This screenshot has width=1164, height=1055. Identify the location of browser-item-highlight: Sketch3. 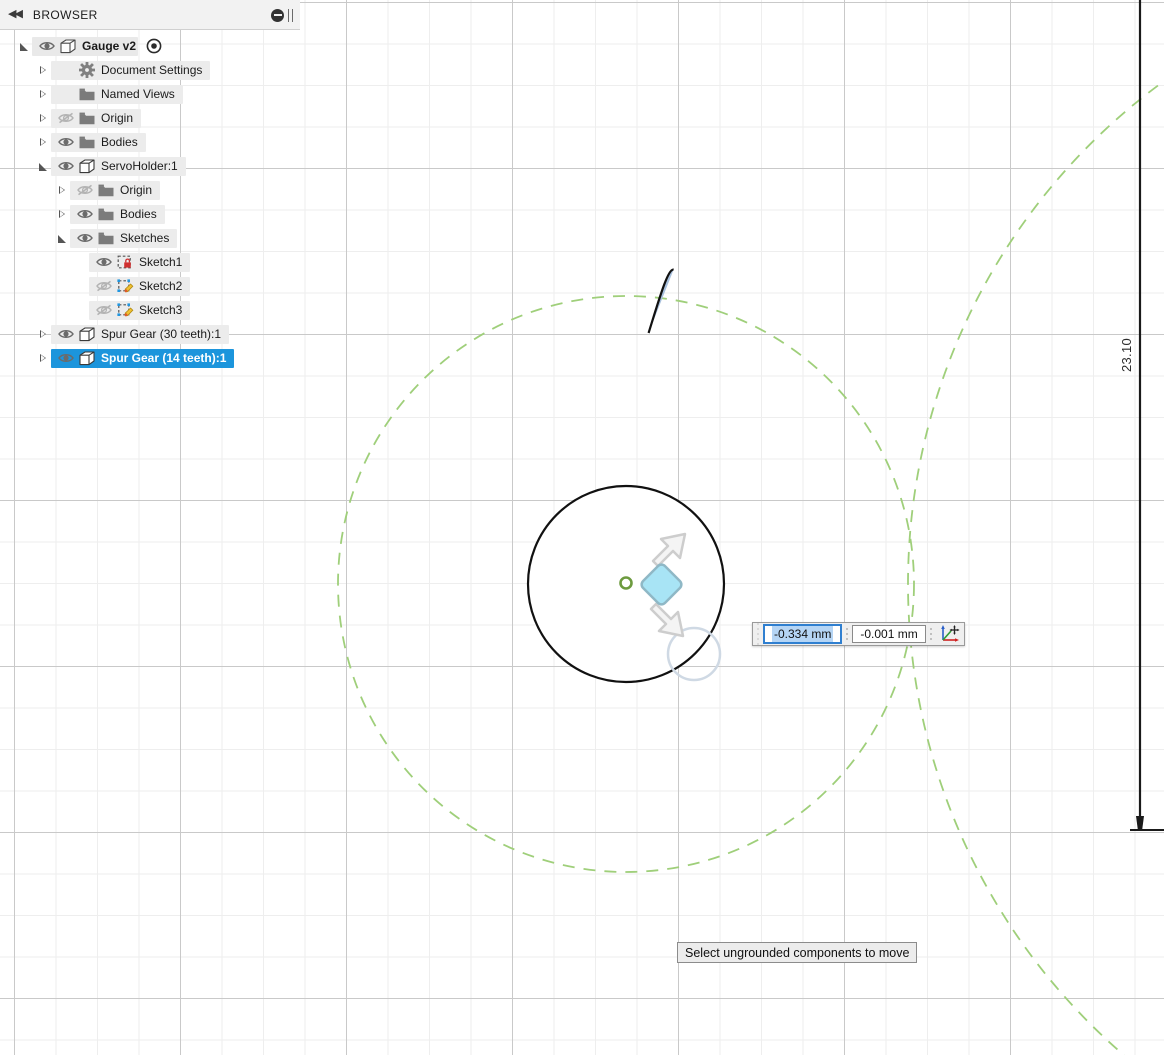
(140, 310).